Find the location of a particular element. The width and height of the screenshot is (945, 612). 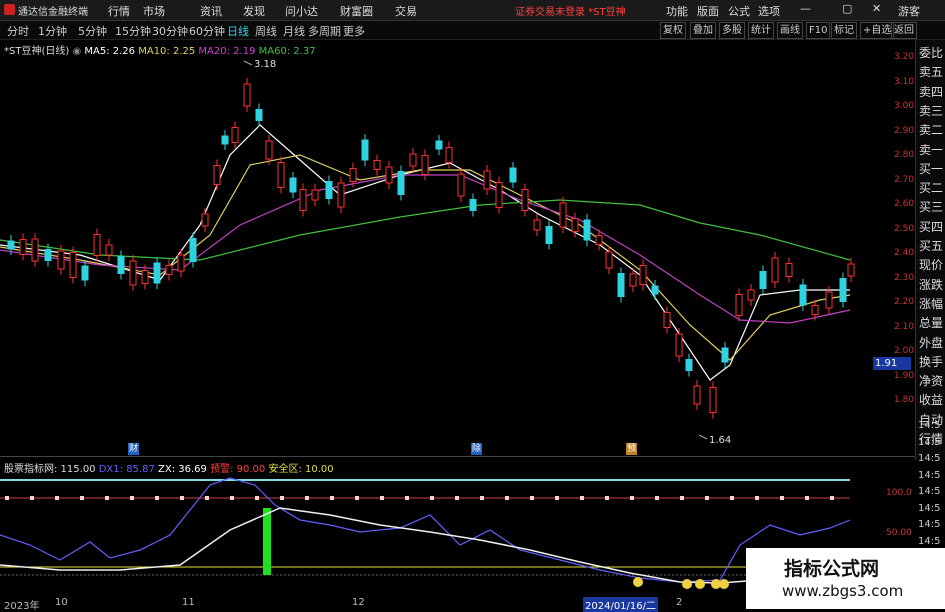

side-panel-item: 涨幅 is located at coordinates (931, 303).